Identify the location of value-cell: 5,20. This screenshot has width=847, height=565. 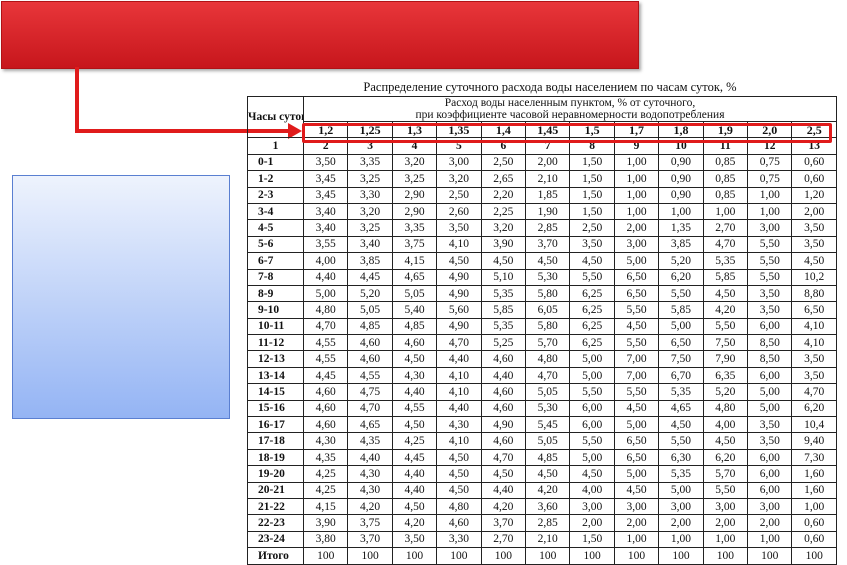
(725, 392).